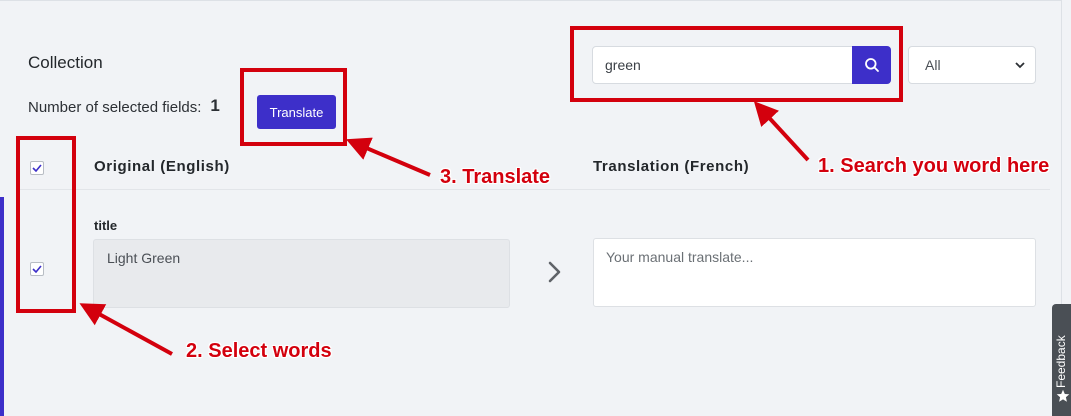  I want to click on annotation-arrow-select, so click(126, 329).